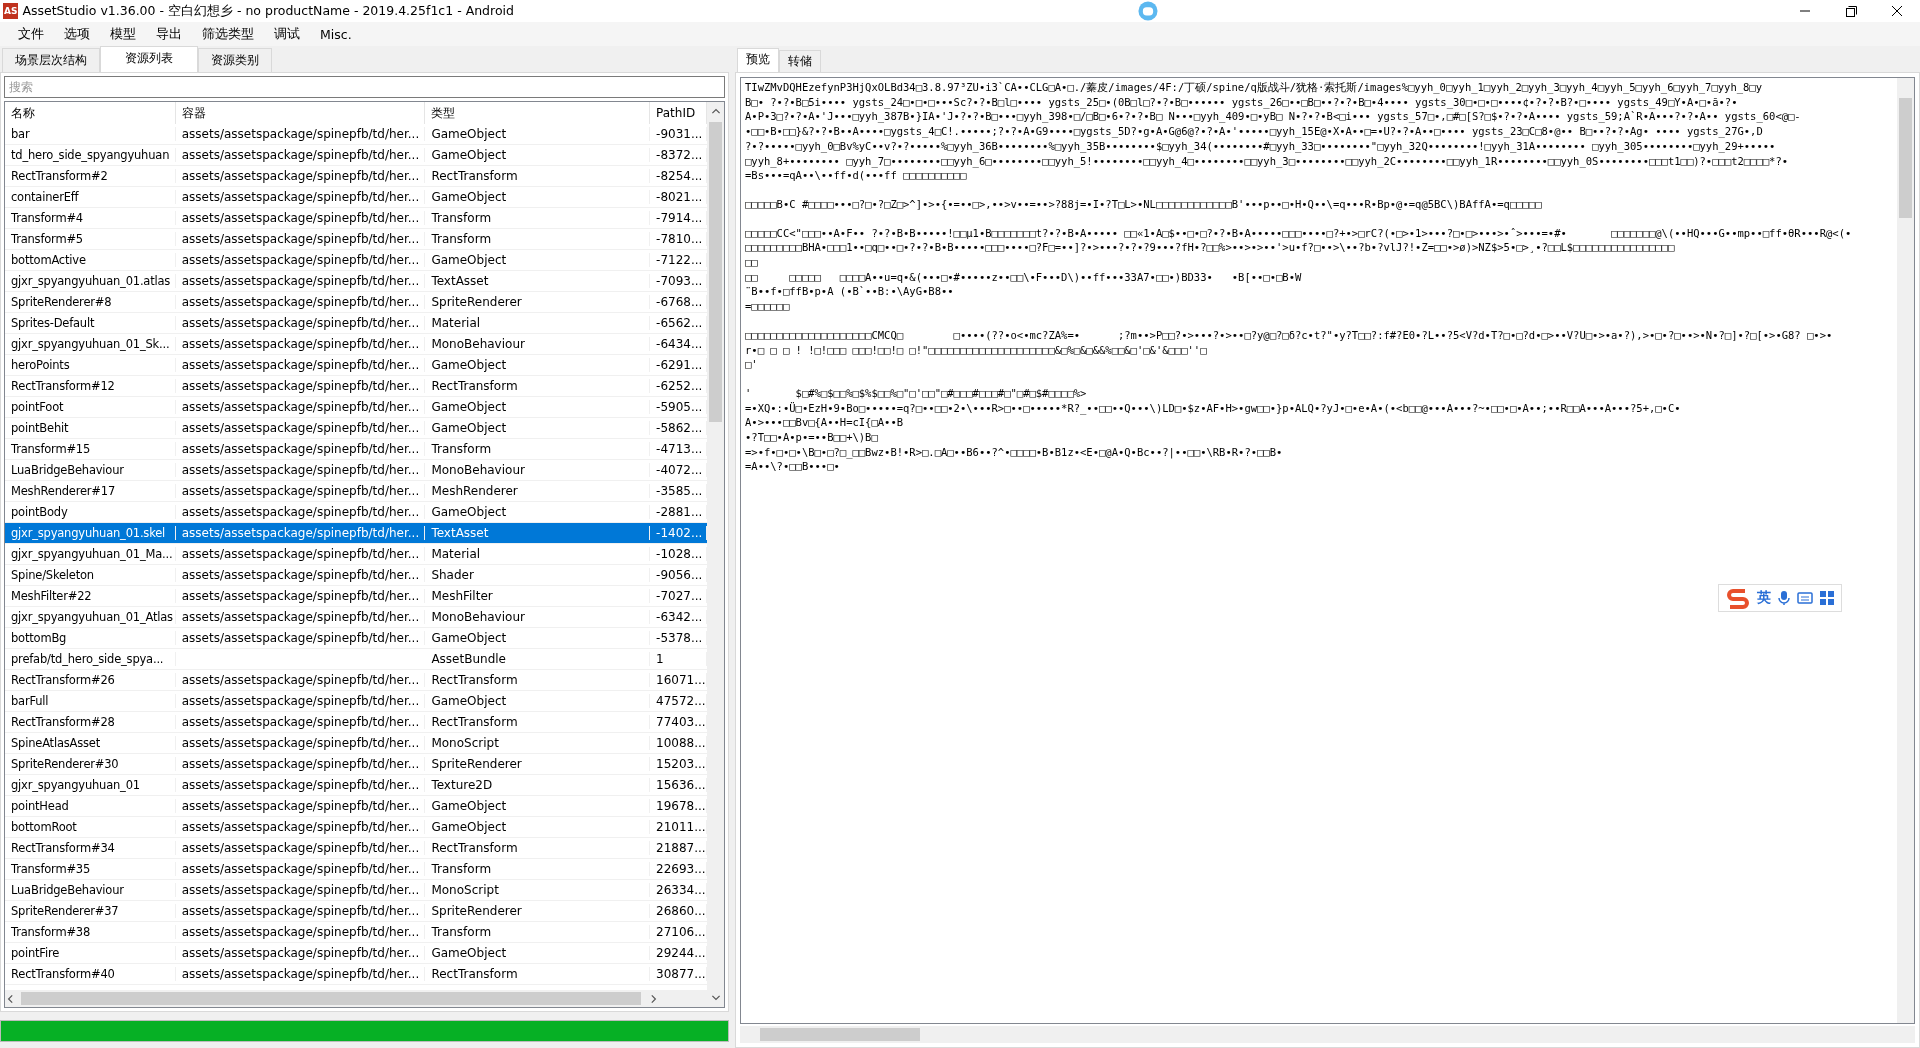  What do you see at coordinates (90, 113) in the screenshot?
I see `column-header: 名称` at bounding box center [90, 113].